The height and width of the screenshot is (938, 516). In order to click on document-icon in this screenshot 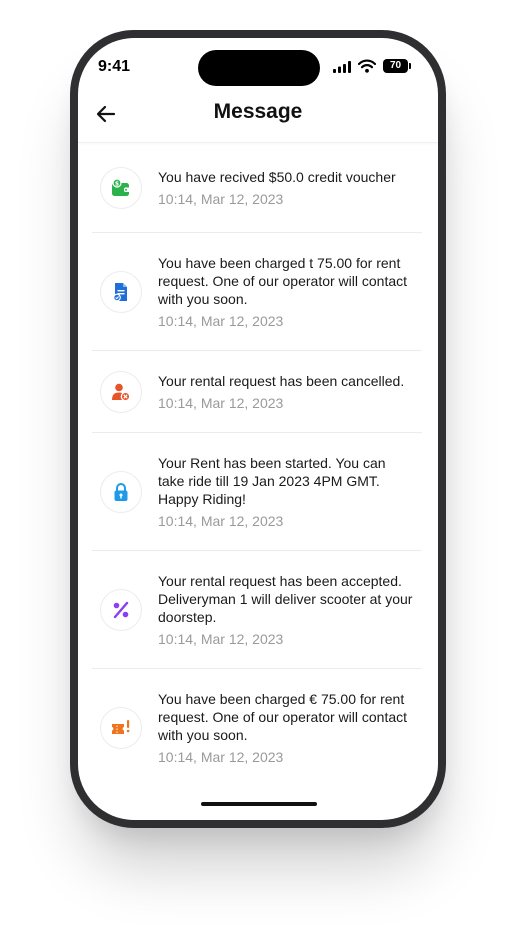, I will do `click(120, 291)`.